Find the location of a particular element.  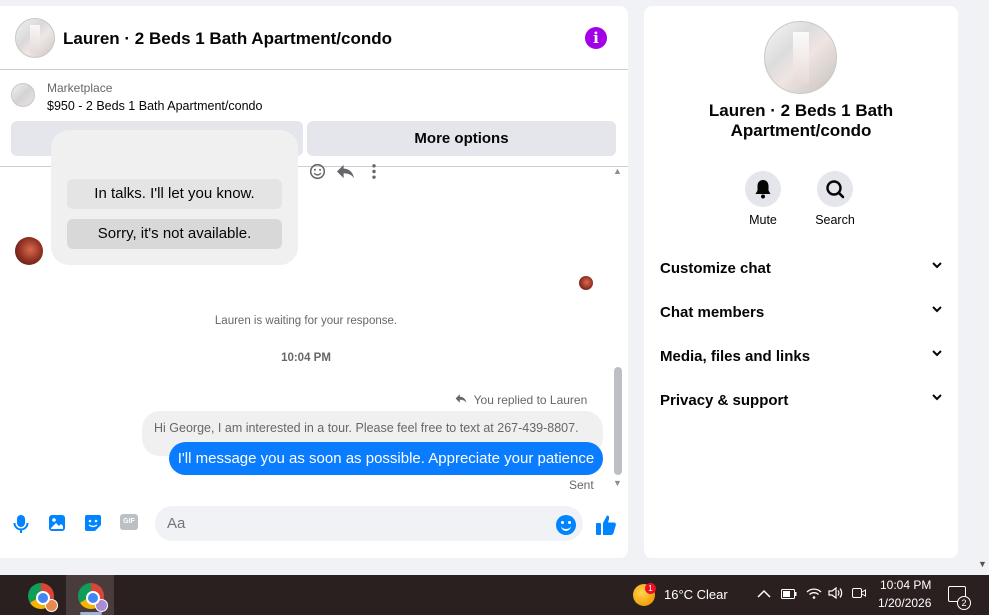

sent-status: Sent is located at coordinates (581, 485).